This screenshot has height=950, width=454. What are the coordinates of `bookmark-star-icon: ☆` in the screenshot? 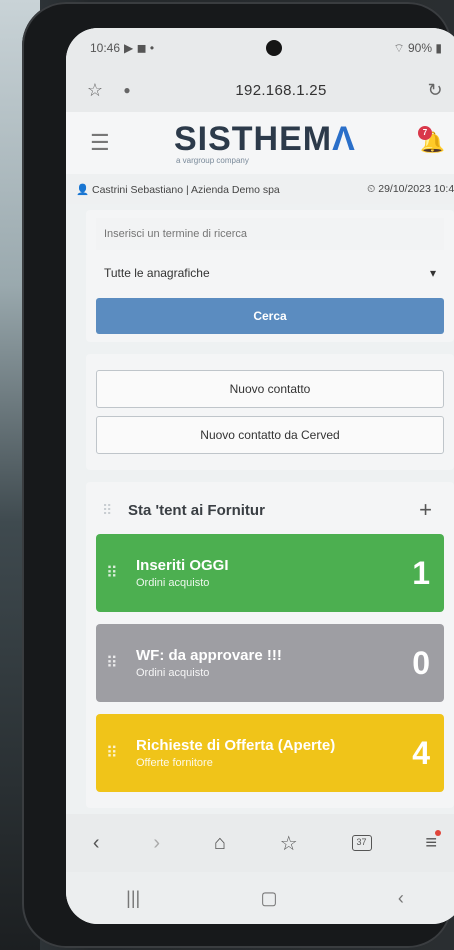 It's located at (95, 90).